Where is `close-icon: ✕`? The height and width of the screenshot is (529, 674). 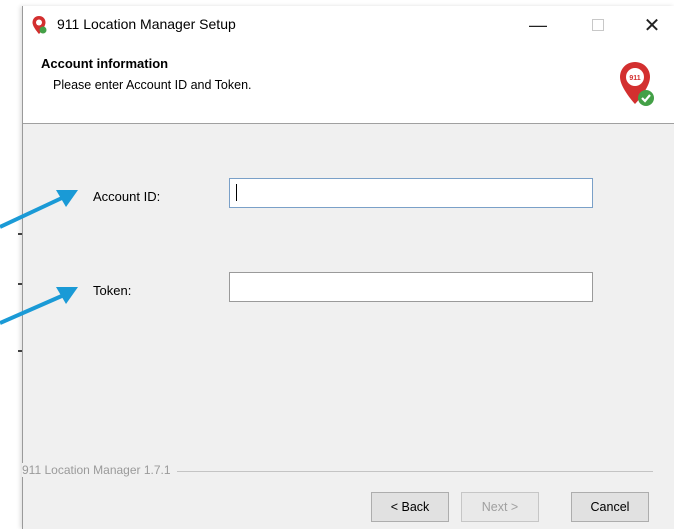
close-icon: ✕ is located at coordinates (652, 25).